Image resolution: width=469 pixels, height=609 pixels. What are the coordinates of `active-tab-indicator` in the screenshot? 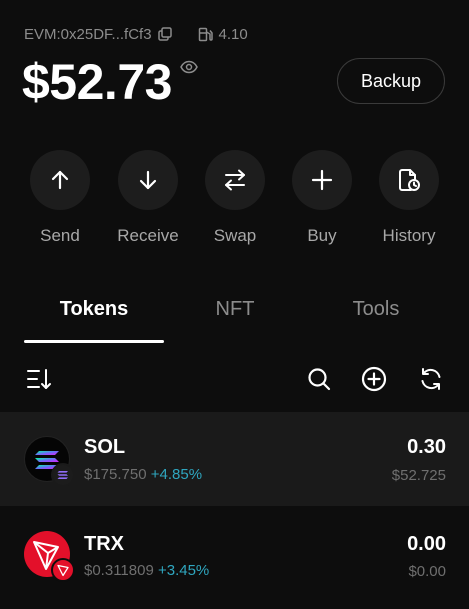 It's located at (94, 341).